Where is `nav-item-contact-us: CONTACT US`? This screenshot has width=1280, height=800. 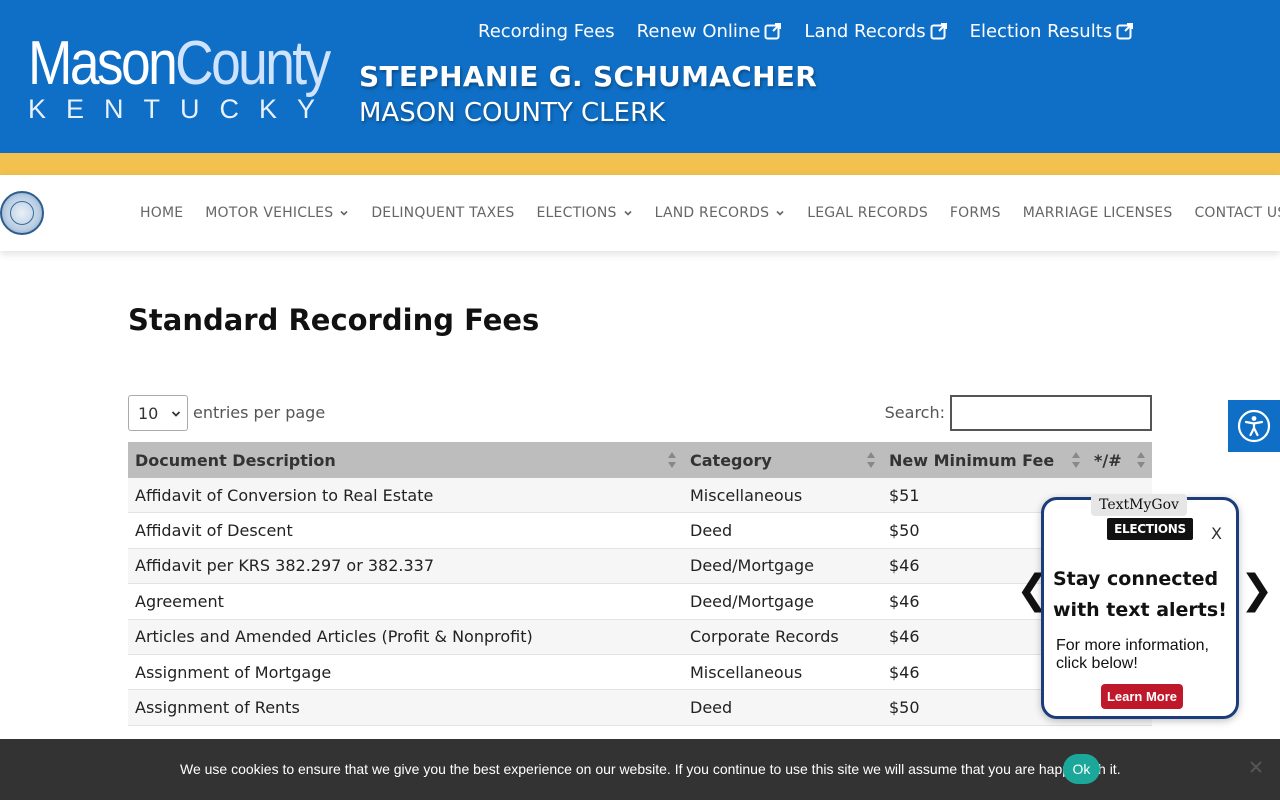
nav-item-contact-us: CONTACT US is located at coordinates (1237, 213).